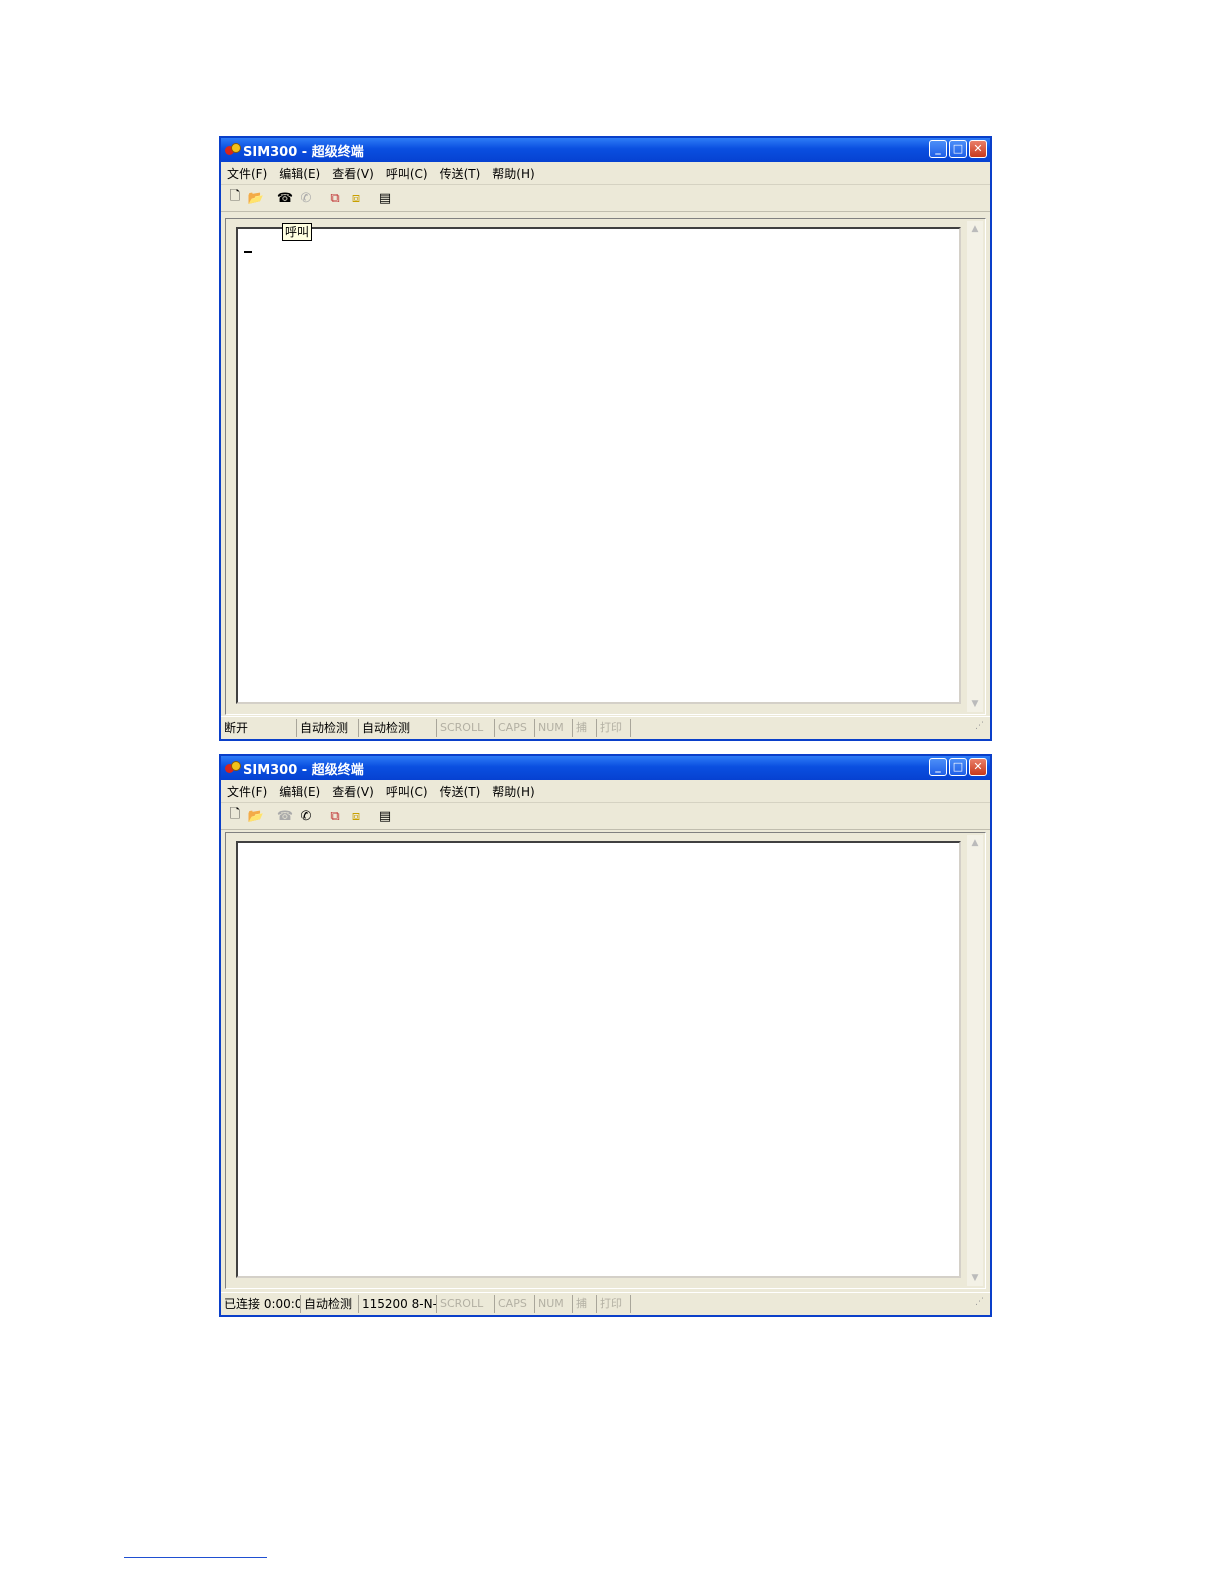 This screenshot has width=1224, height=1584. I want to click on status-bar: 断开 自动检测 自动检测 SCROLL CAPS NUM 捕 打印 ⋰, so click(605, 727).